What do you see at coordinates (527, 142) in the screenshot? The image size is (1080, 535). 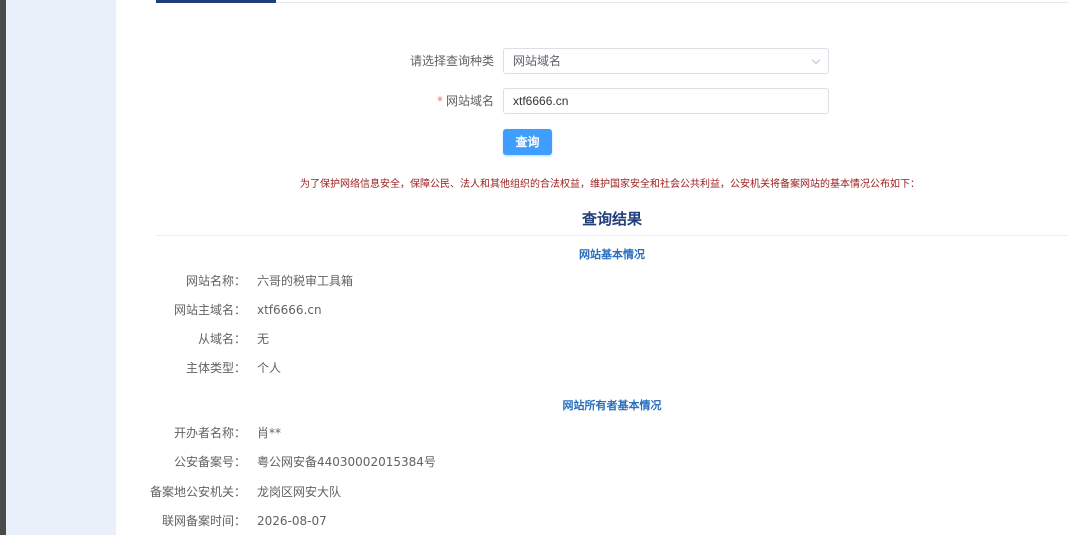 I see `query-button: 查询` at bounding box center [527, 142].